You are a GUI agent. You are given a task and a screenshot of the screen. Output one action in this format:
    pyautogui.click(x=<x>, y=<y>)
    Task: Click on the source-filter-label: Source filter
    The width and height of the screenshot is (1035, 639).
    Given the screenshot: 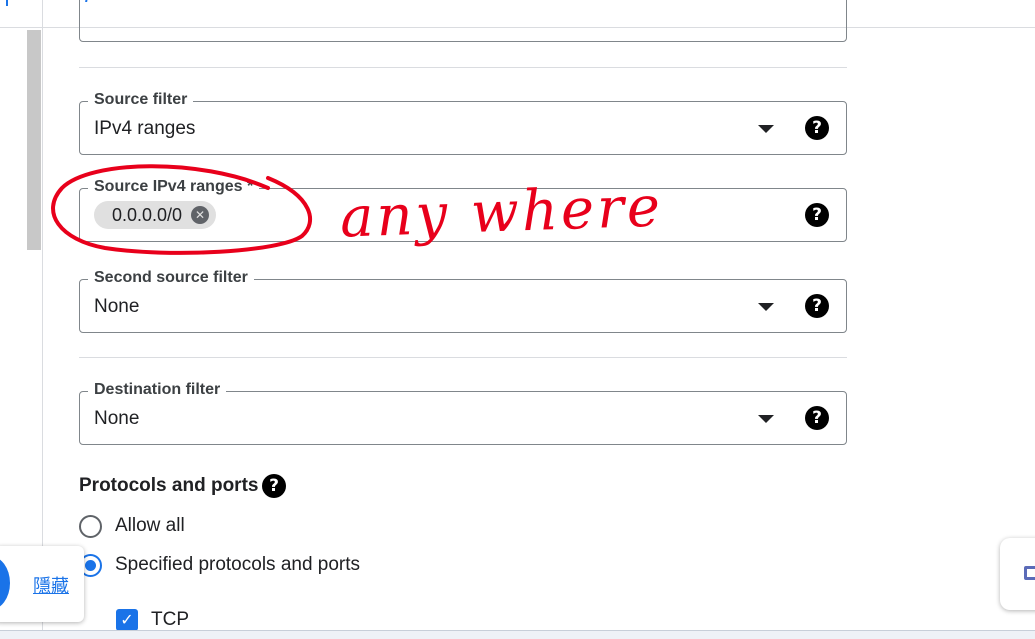 What is the action you would take?
    pyautogui.click(x=141, y=100)
    